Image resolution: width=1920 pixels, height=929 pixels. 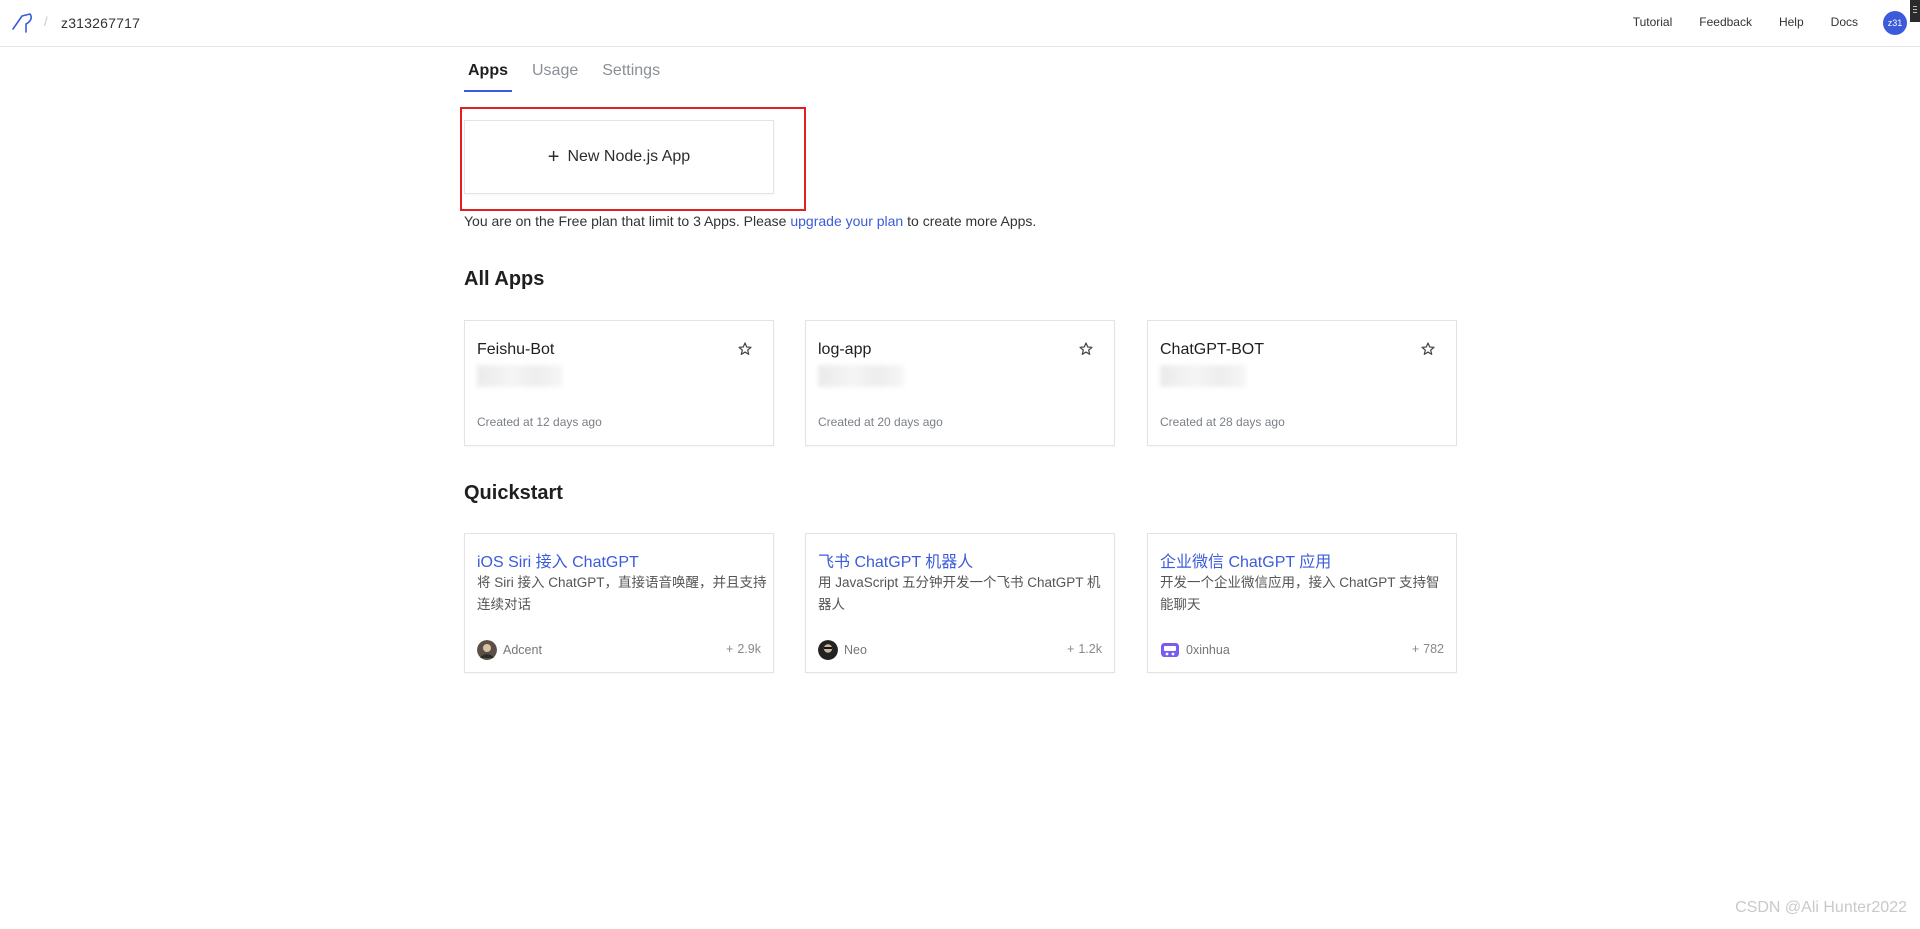 What do you see at coordinates (895, 560) in the screenshot?
I see `quickstart-title-link: 飞书 ChatGPT 机器人` at bounding box center [895, 560].